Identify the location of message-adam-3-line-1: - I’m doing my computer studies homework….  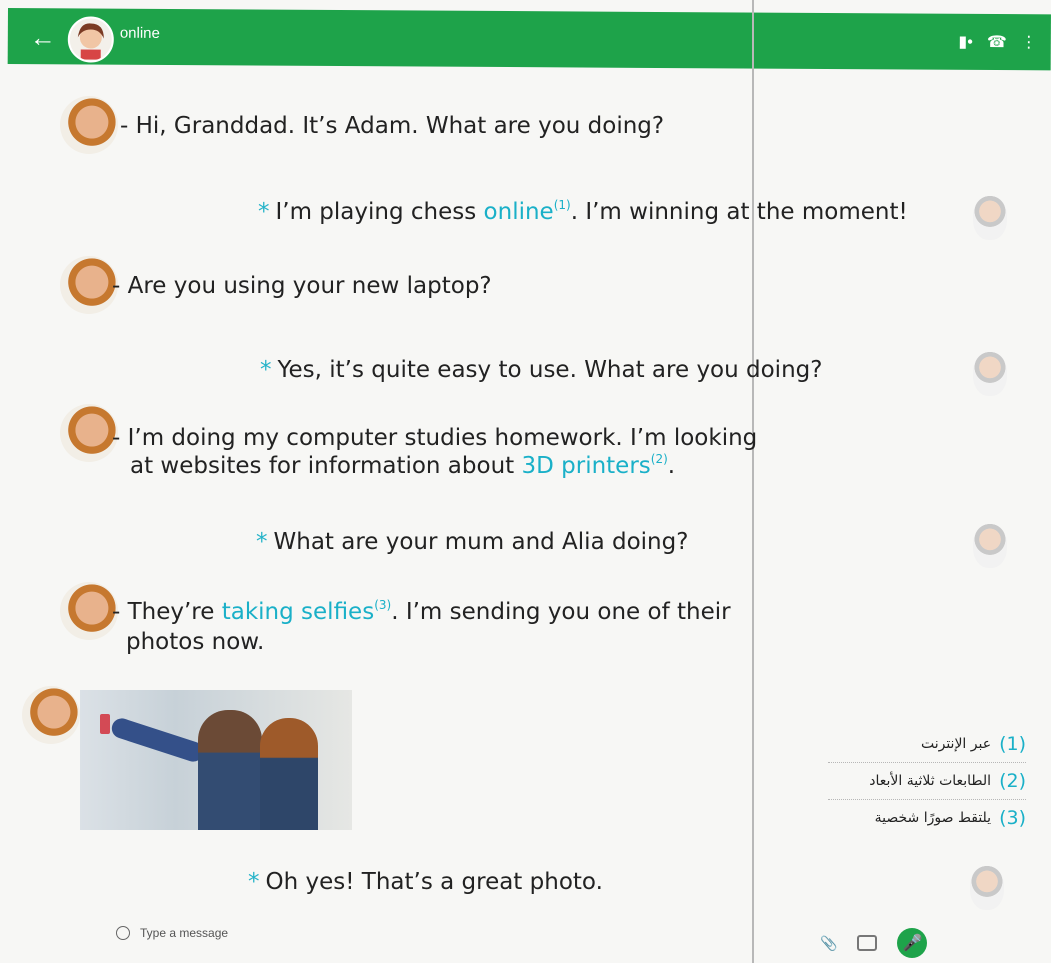
(435, 438).